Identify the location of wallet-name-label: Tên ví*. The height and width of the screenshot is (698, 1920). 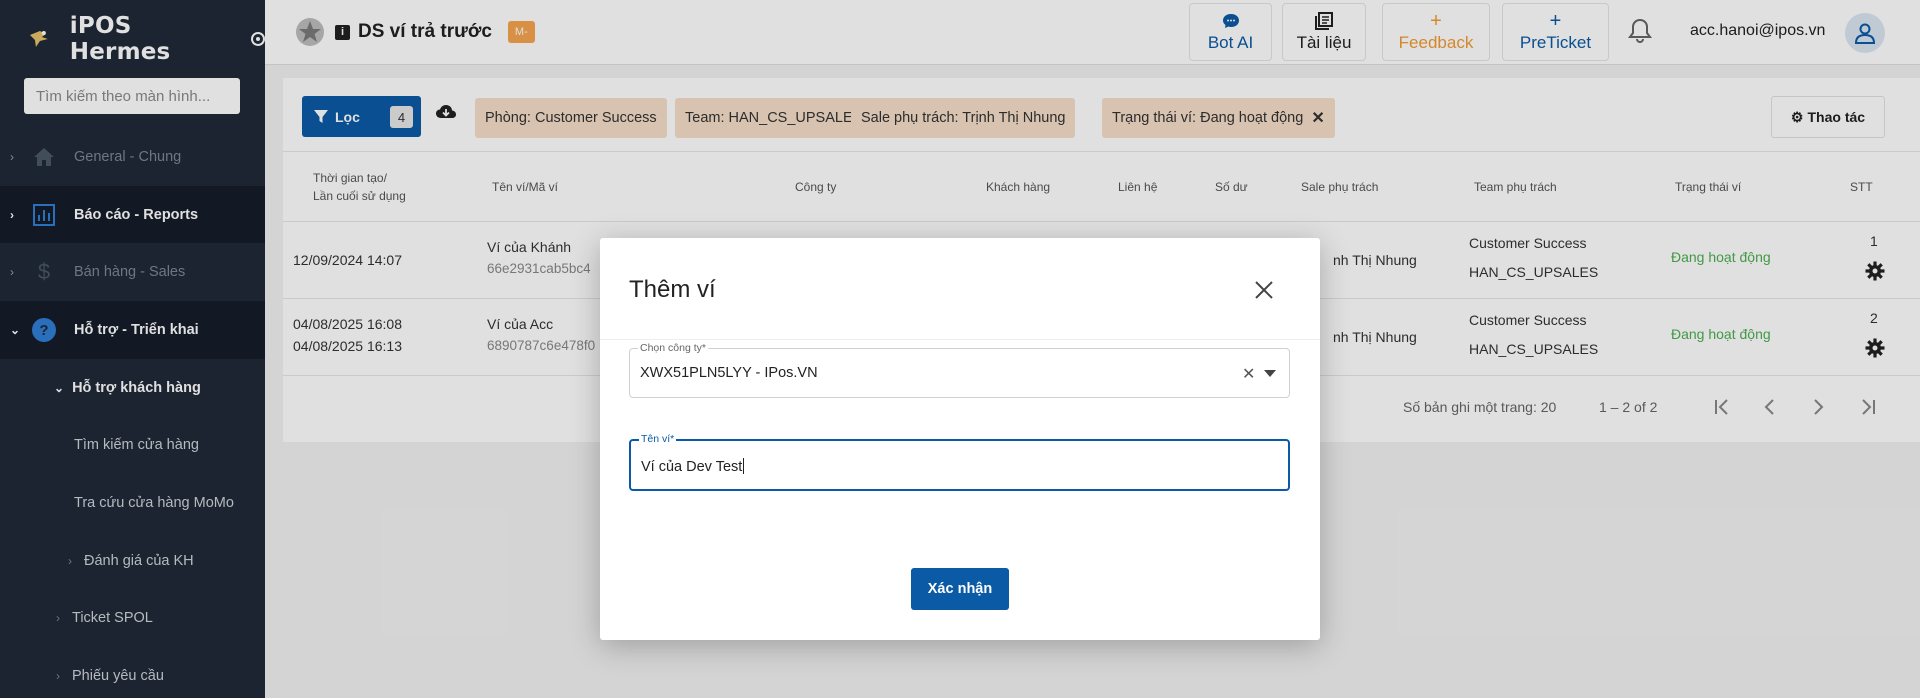
(658, 439).